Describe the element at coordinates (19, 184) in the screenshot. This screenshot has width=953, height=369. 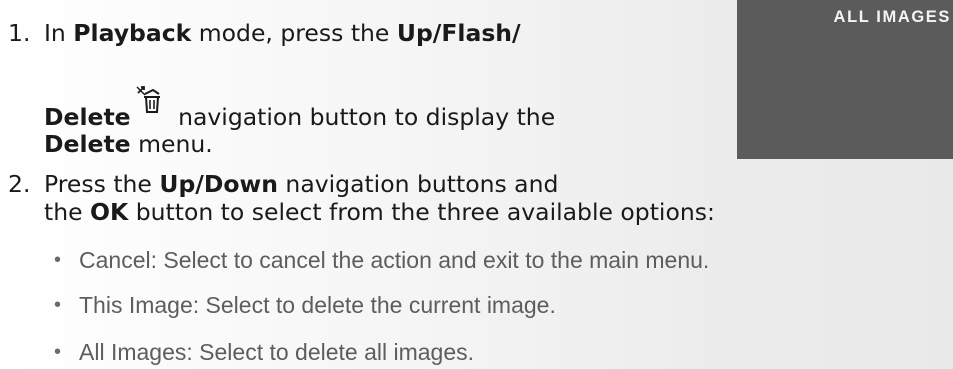
I see `step-2-number: 2.` at that location.